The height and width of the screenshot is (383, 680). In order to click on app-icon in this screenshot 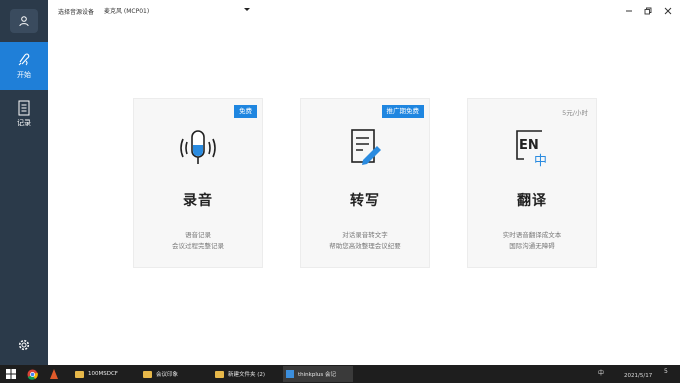, I will do `click(54, 374)`.